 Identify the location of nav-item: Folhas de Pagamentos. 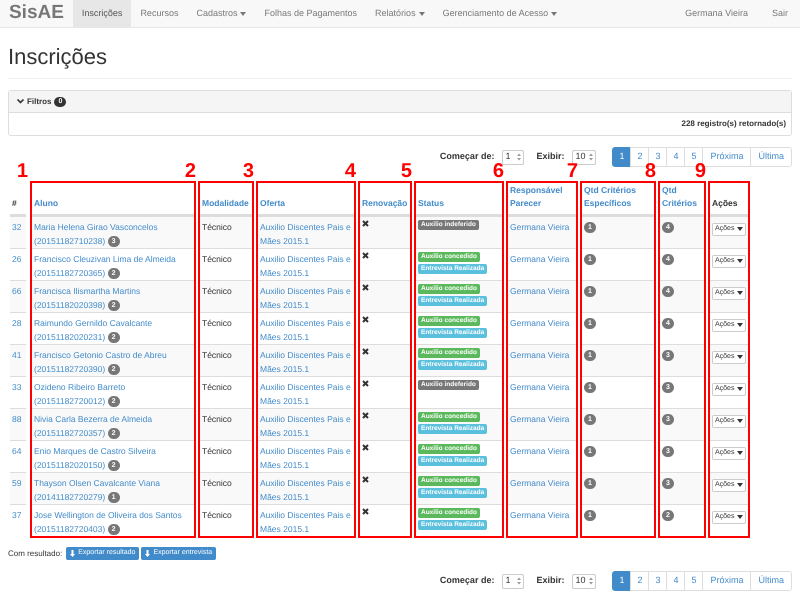
(310, 14).